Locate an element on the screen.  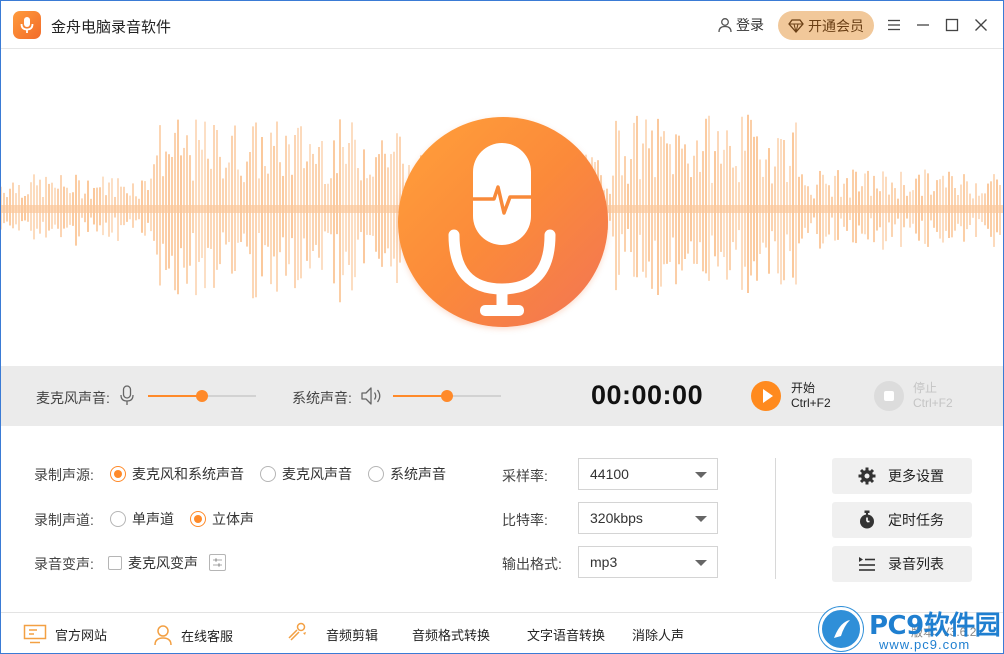
watermark-url: www.pc9.com is located at coordinates (925, 644).